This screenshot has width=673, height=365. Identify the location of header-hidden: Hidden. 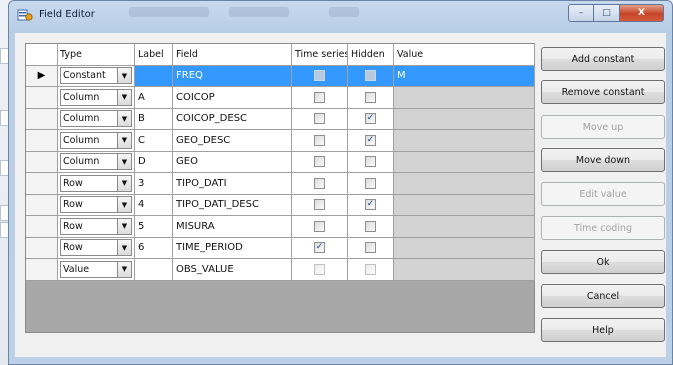
(371, 55).